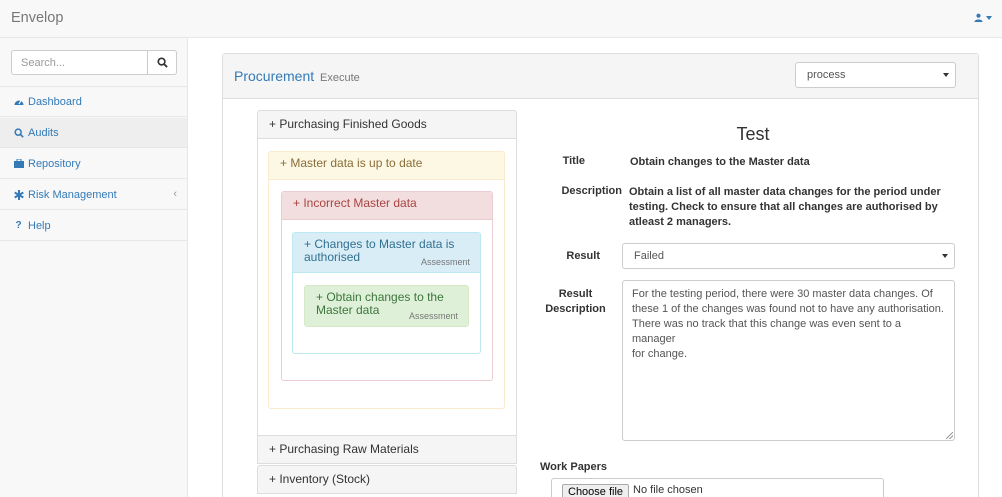 The image size is (1002, 497). What do you see at coordinates (93, 226) in the screenshot?
I see `sidebar-item-help: ? Help` at bounding box center [93, 226].